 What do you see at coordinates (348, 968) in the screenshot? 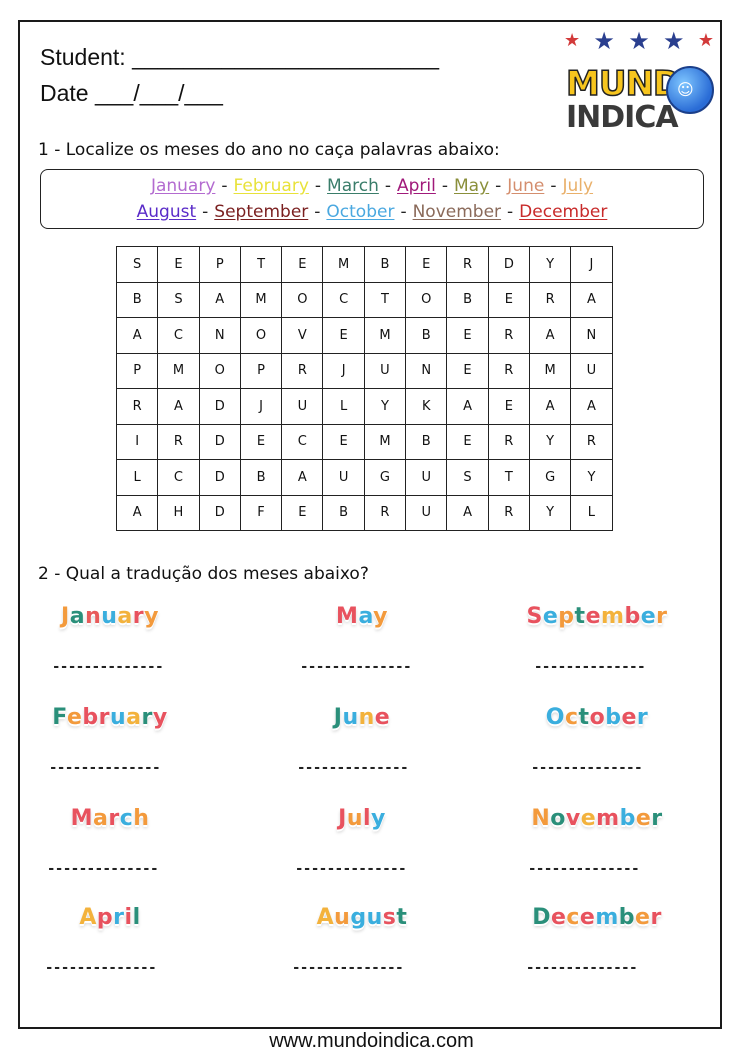
I see `answer-line-august: --------------` at bounding box center [348, 968].